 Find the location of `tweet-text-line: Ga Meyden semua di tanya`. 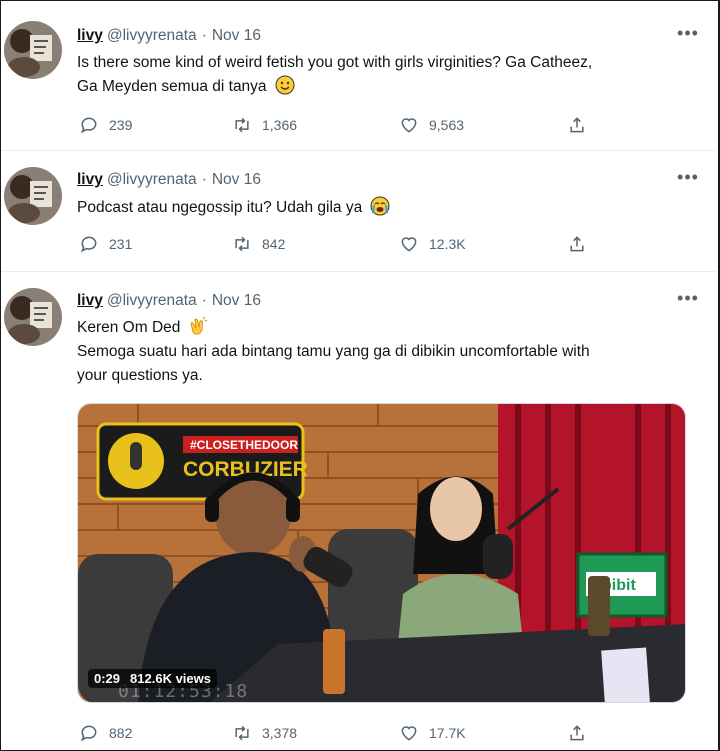

tweet-text-line: Ga Meyden semua di tanya is located at coordinates (172, 86).